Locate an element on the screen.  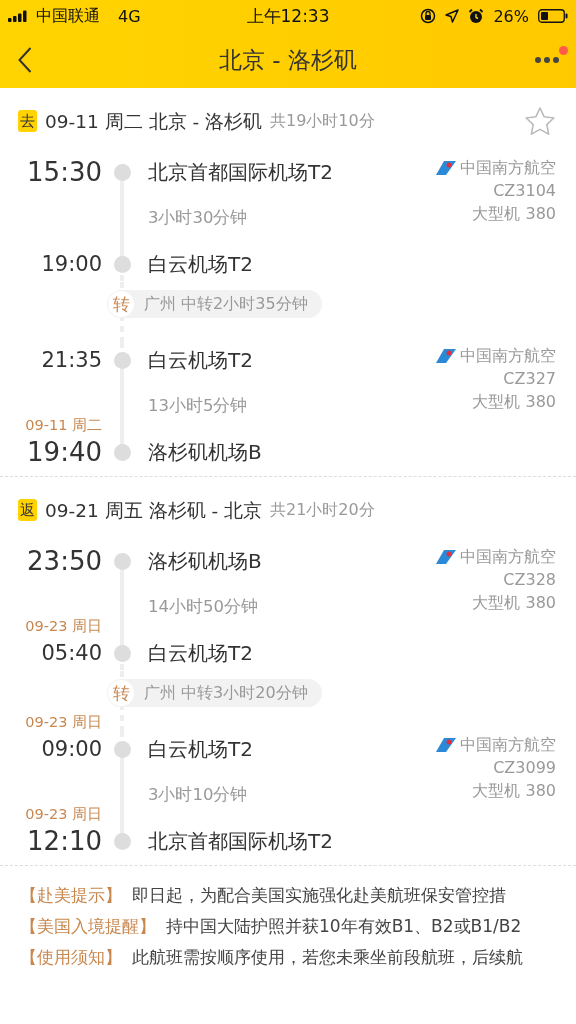
arrival-time: 19:00 is located at coordinates (71, 264).